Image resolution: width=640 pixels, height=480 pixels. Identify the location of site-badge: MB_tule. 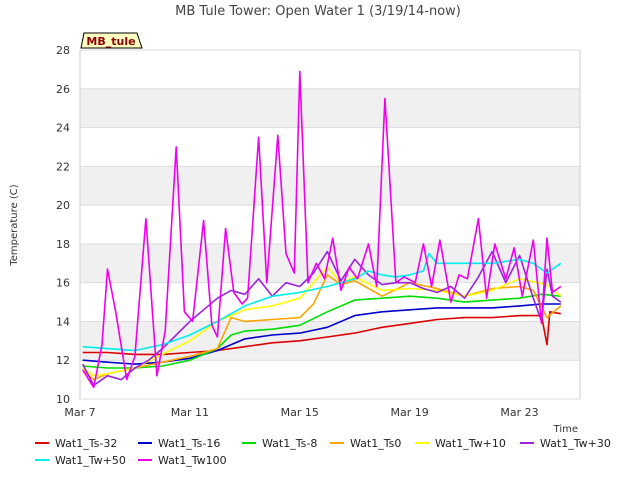
(111, 40).